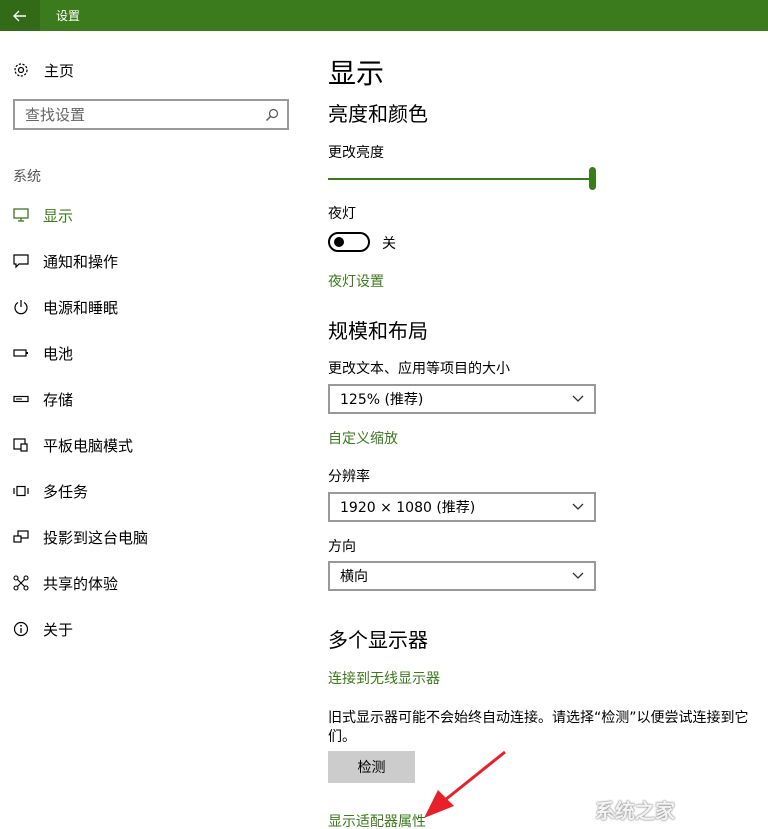 This screenshot has height=829, width=768. What do you see at coordinates (465, 784) in the screenshot?
I see `annotation-arrow` at bounding box center [465, 784].